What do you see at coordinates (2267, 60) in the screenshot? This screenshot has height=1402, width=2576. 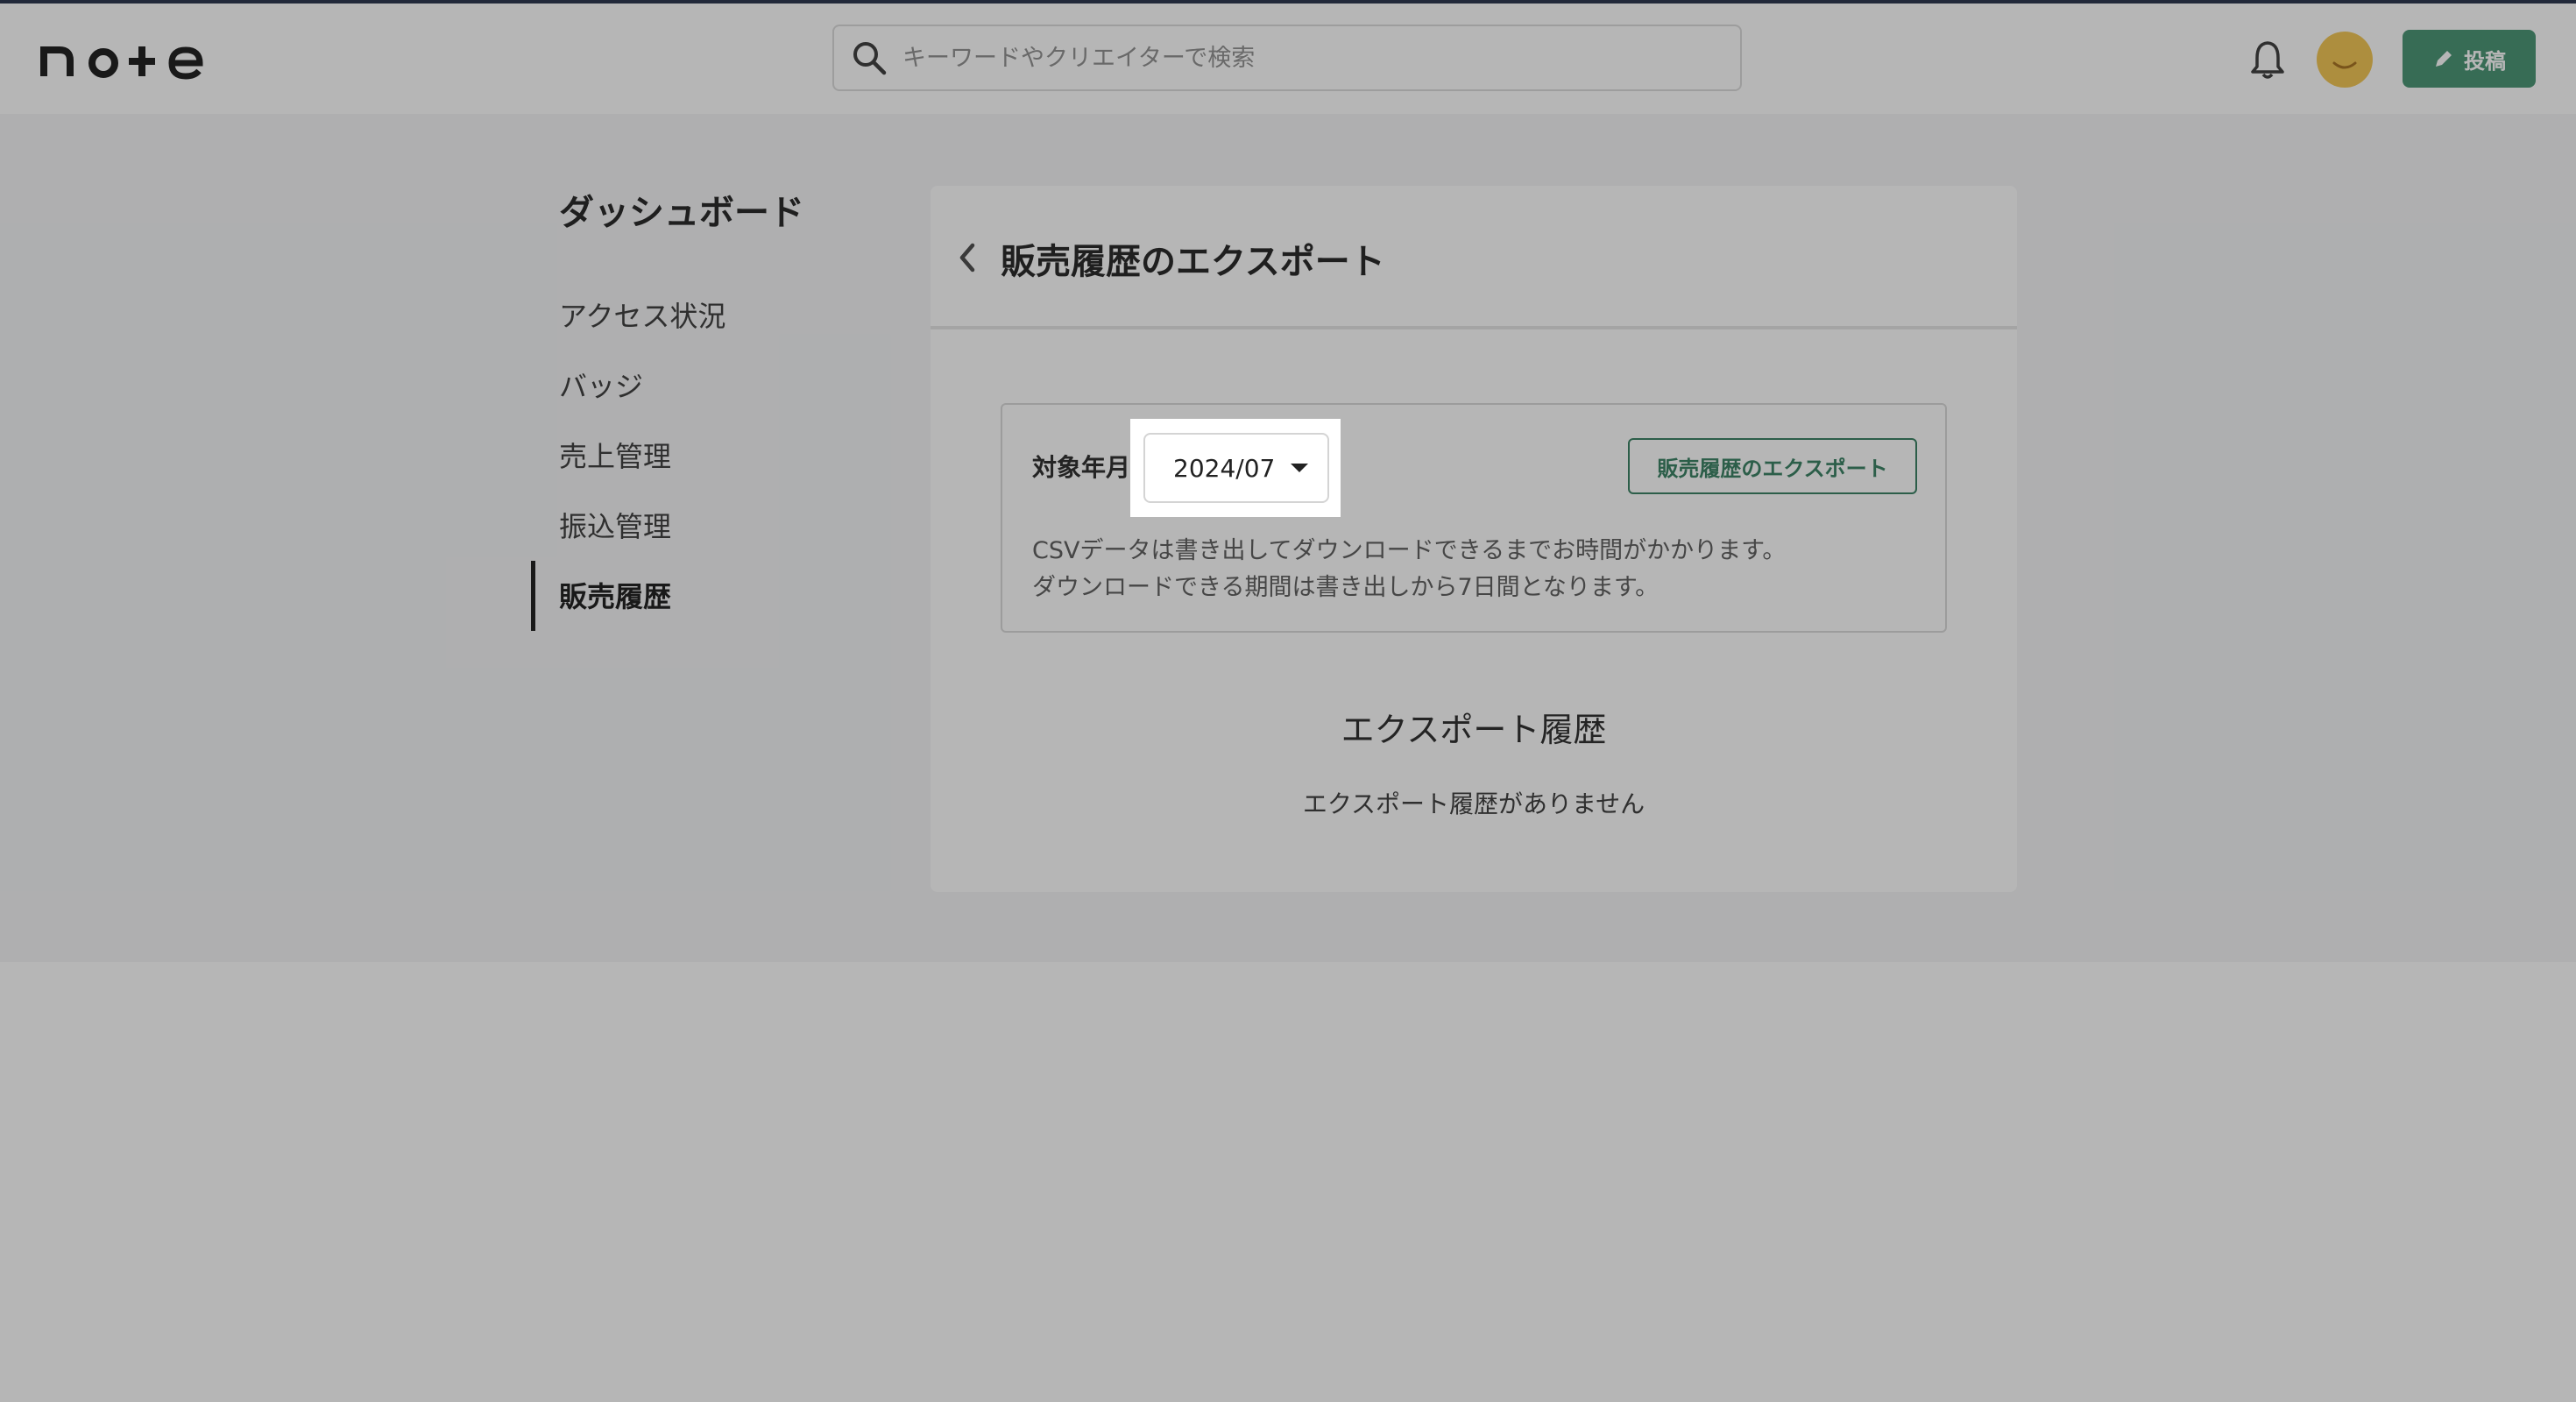 I see `bell-icon` at bounding box center [2267, 60].